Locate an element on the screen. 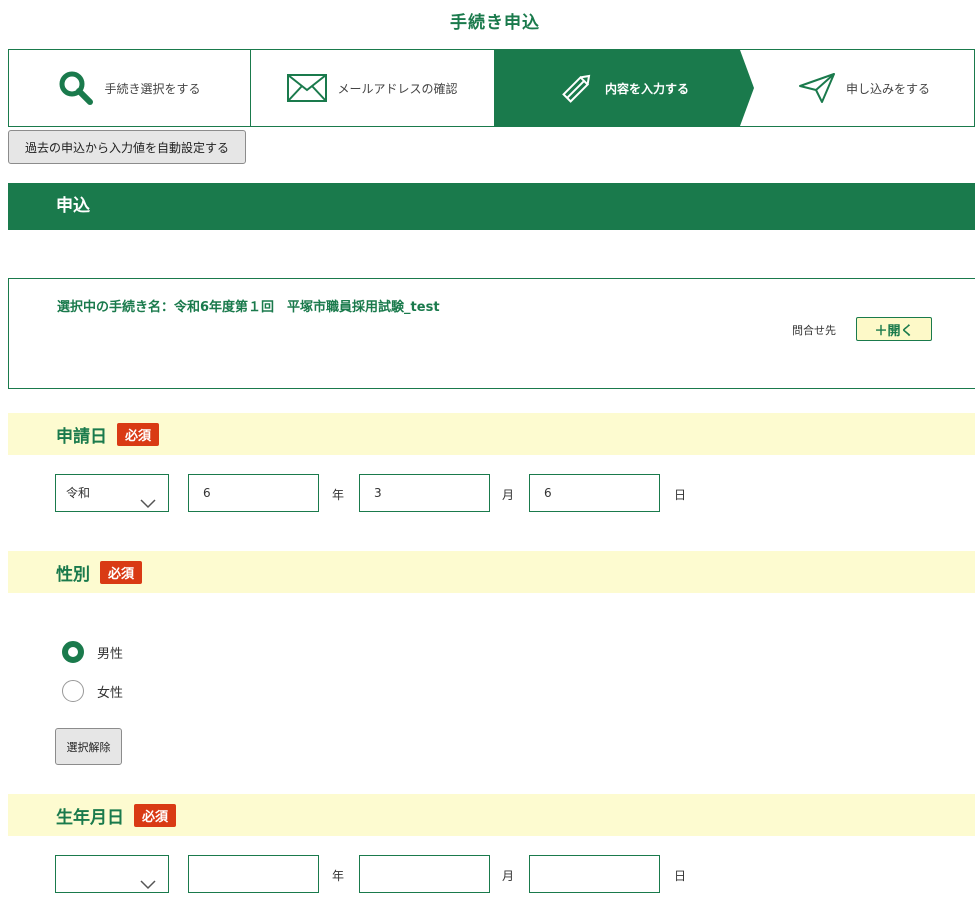 The image size is (975, 904). radio-label: 女性 is located at coordinates (110, 693).